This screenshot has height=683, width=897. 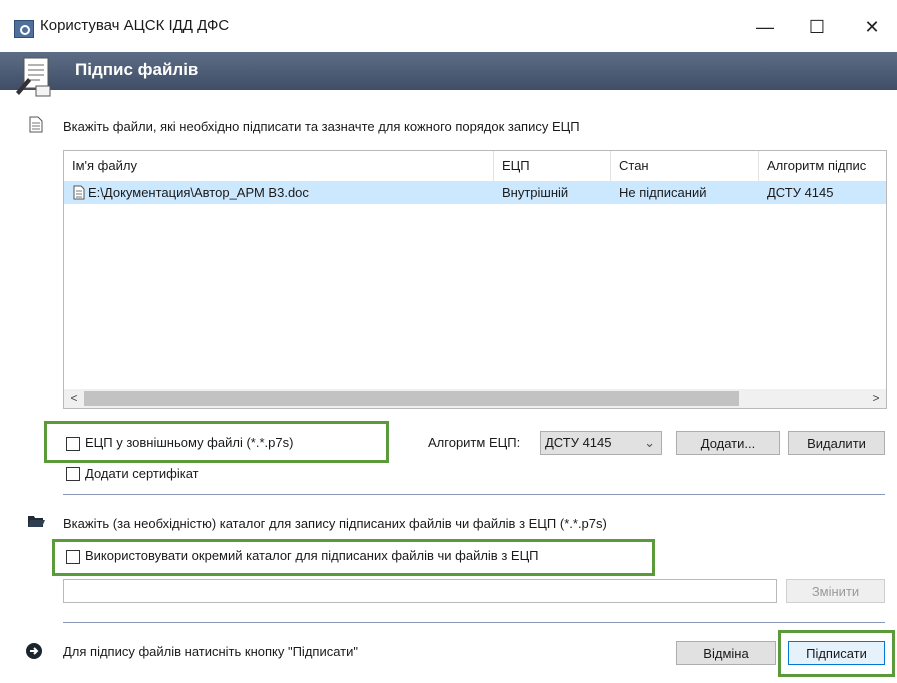 What do you see at coordinates (135, 25) in the screenshot?
I see `window-title: Користувач АЦСК ІДД ДФС` at bounding box center [135, 25].